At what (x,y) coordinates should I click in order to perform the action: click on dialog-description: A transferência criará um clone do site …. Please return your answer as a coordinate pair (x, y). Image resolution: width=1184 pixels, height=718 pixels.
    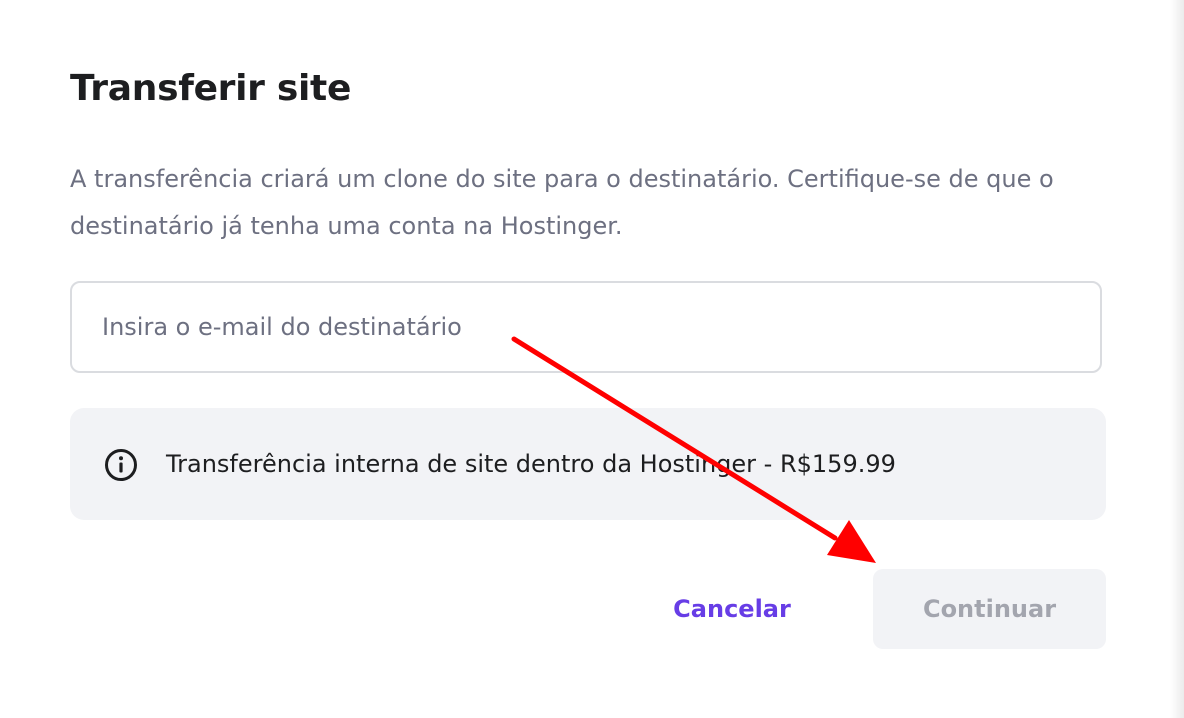
    Looking at the image, I should click on (562, 202).